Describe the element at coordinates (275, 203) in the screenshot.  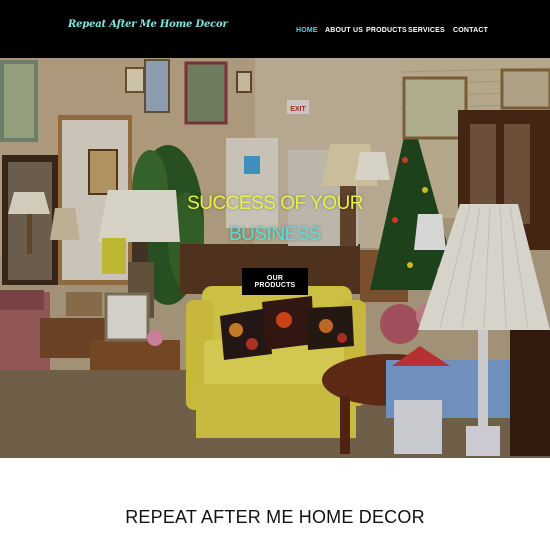
I see `hero-headline-line1: SUCCESS OF YOUR` at that location.